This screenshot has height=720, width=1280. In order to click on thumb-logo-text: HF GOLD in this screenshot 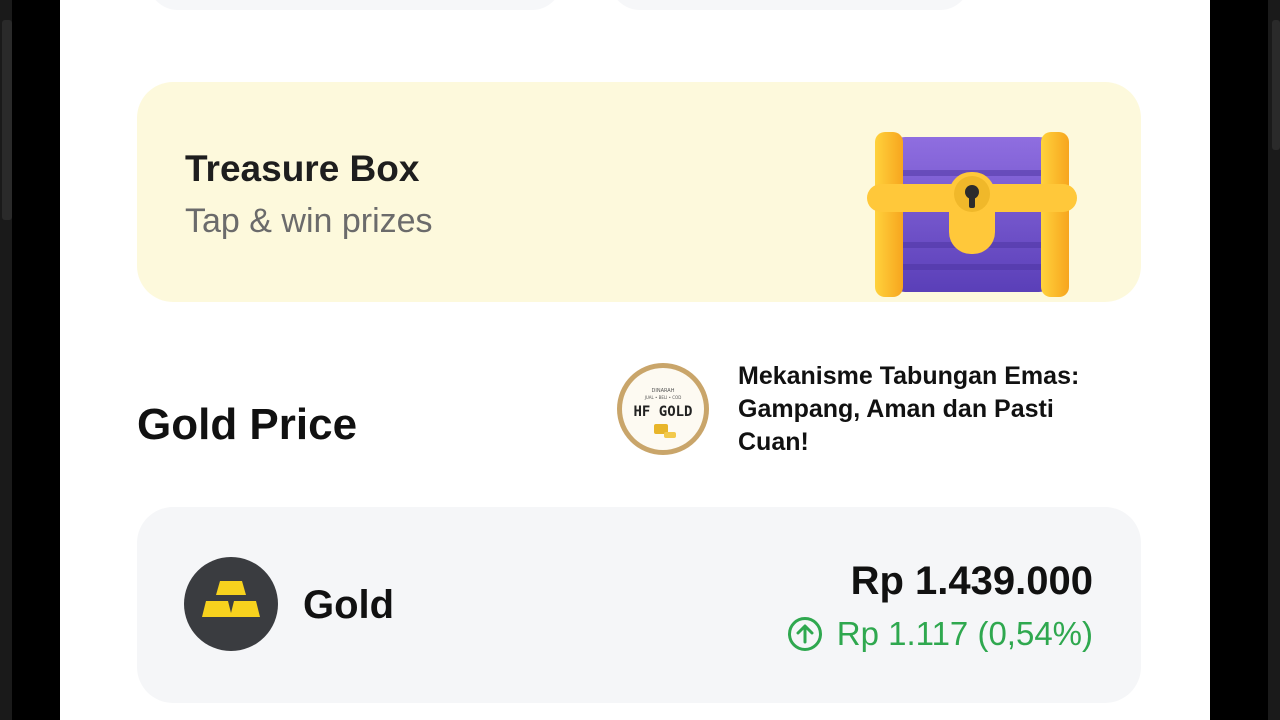, I will do `click(662, 412)`.